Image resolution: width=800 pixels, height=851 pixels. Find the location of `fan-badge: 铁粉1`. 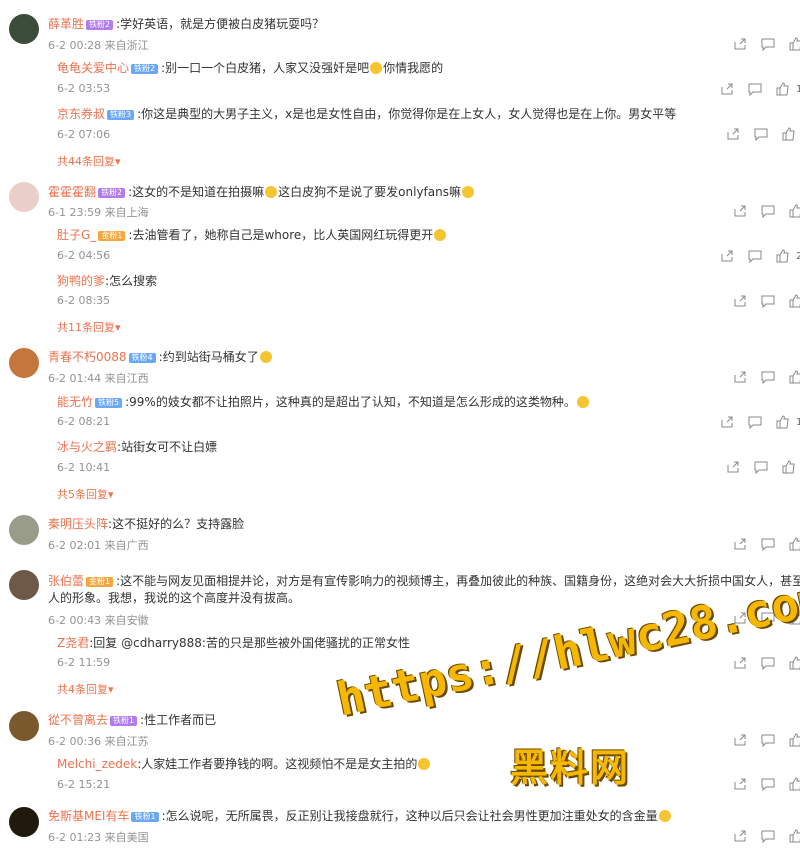

fan-badge: 铁粉1 is located at coordinates (124, 721).